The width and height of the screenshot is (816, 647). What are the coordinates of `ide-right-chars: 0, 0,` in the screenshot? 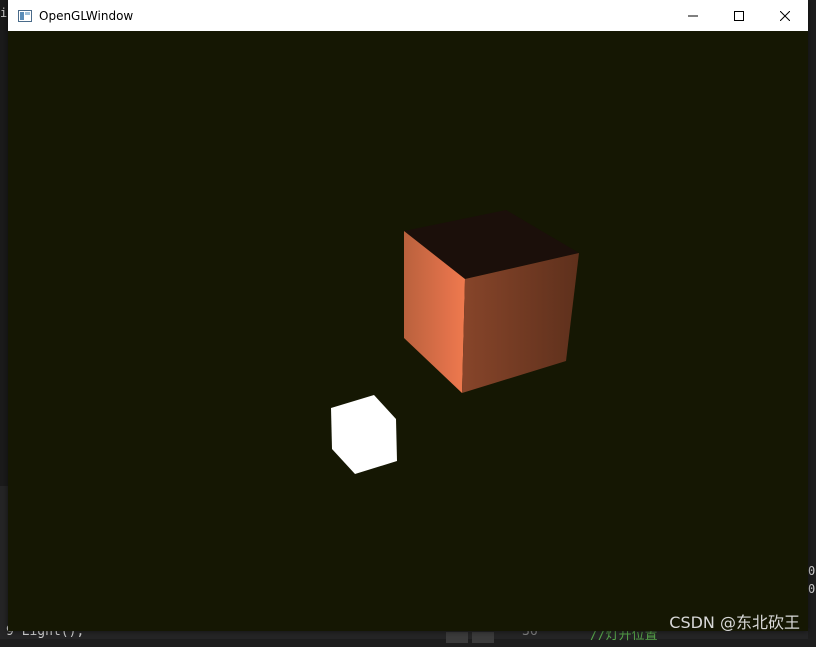 It's located at (812, 580).